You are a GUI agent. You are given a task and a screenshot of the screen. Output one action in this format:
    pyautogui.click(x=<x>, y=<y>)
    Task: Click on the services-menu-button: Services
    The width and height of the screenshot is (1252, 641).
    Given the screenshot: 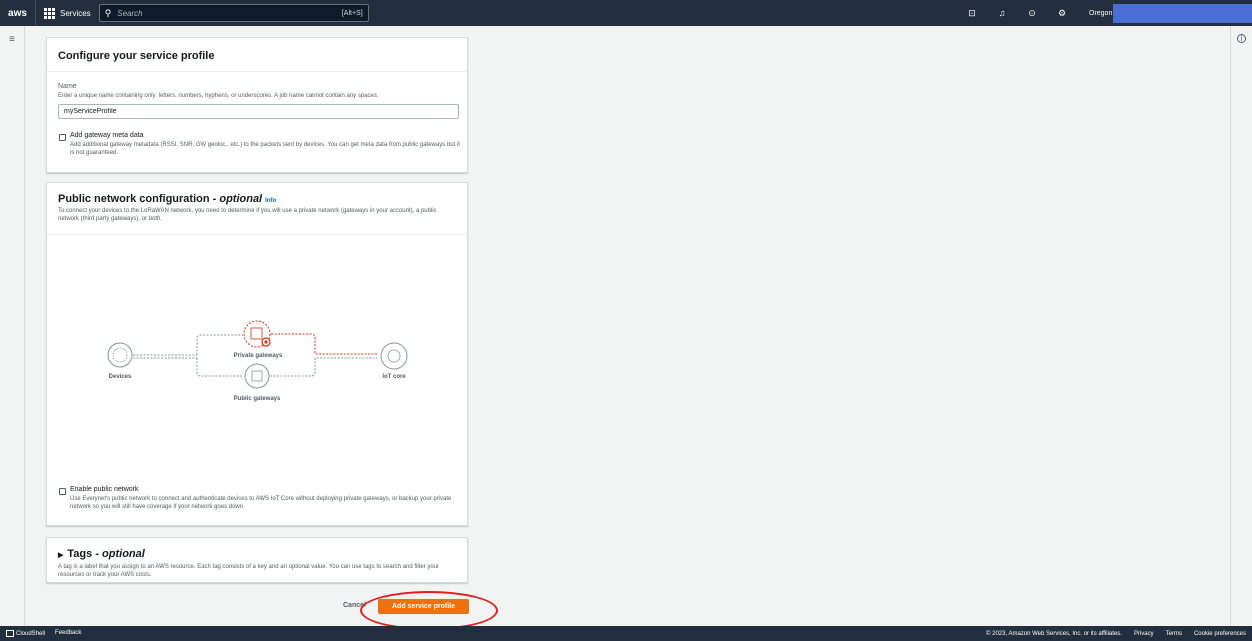 What is the action you would take?
    pyautogui.click(x=67, y=13)
    